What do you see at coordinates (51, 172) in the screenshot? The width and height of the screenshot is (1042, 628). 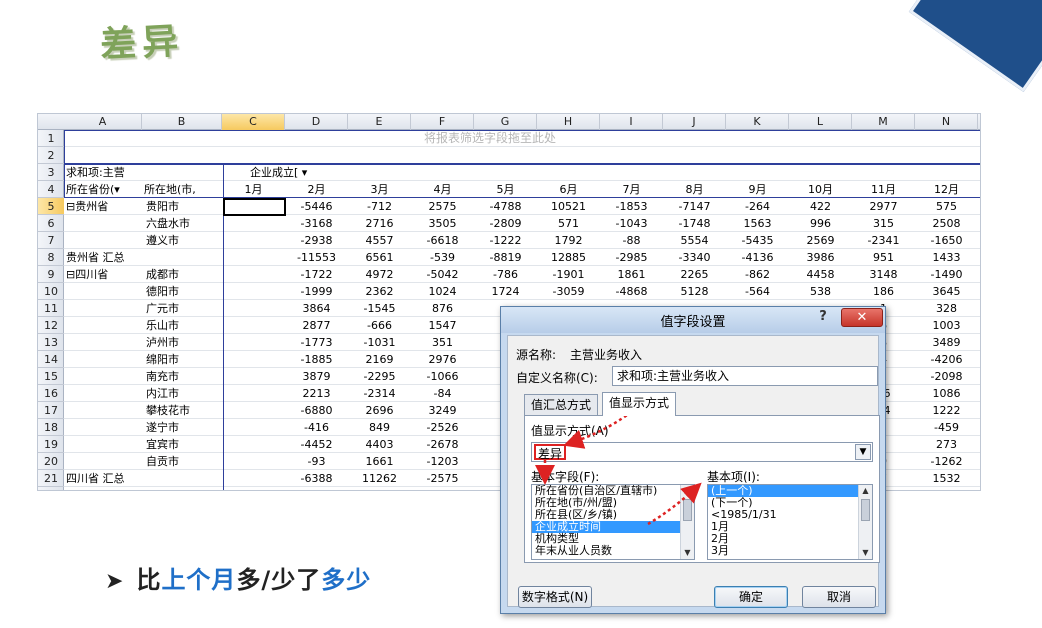 I see `row-header: 3` at bounding box center [51, 172].